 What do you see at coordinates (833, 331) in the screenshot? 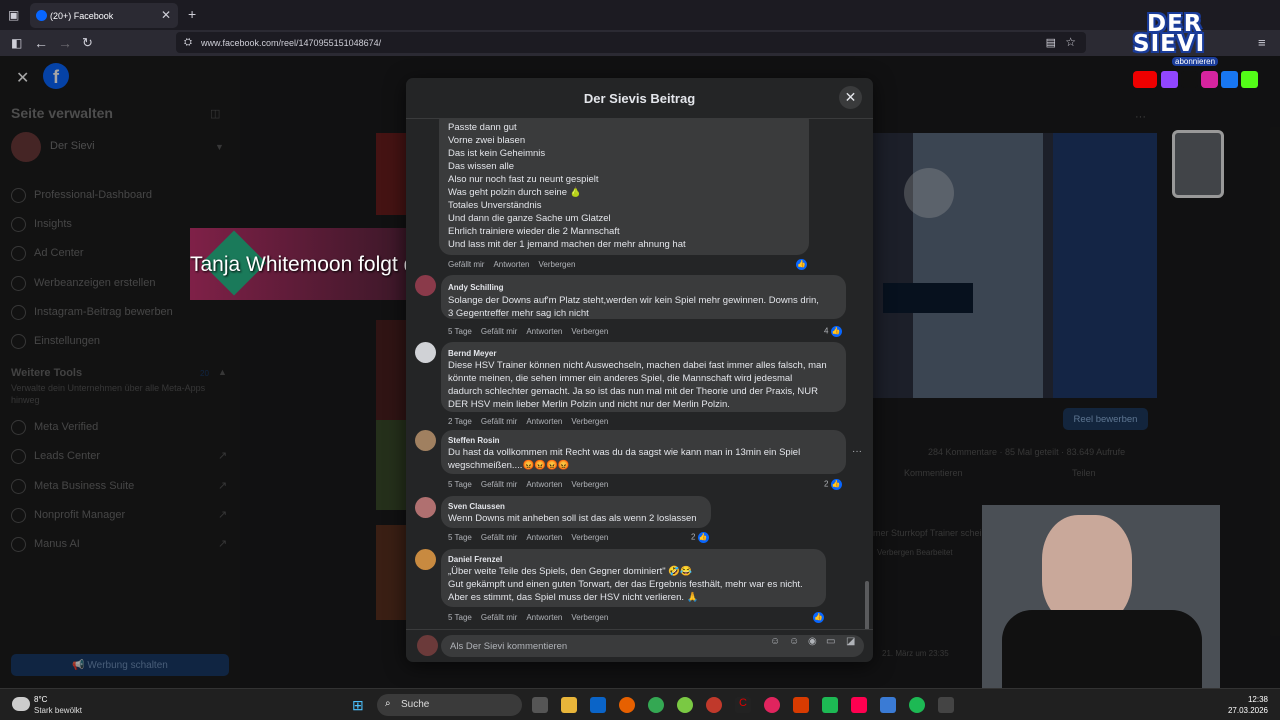
I see `reaction-count: 4 👍` at bounding box center [833, 331].